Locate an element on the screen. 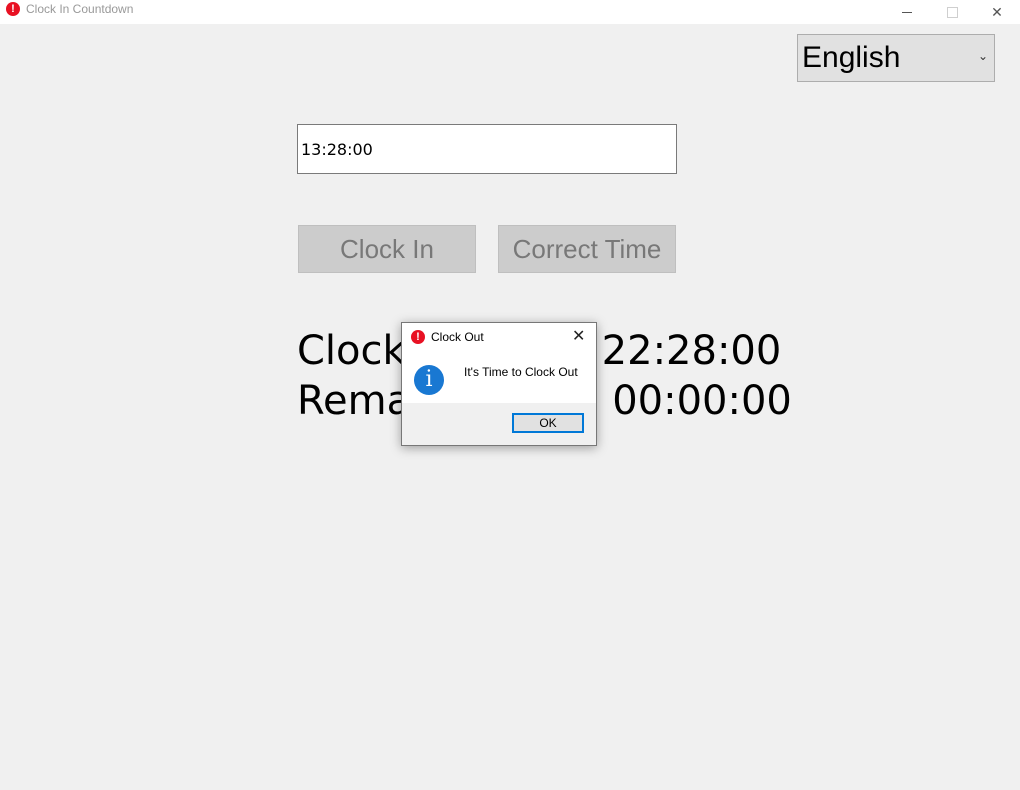  dialog-close-button: ✕ is located at coordinates (578, 336).